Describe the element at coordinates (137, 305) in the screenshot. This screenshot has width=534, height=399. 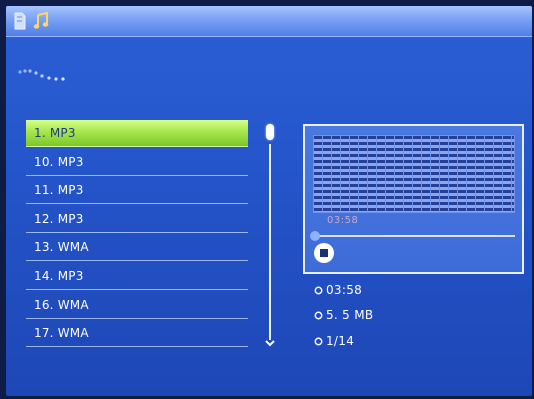
I see `playlist-item: 16. WMA` at that location.